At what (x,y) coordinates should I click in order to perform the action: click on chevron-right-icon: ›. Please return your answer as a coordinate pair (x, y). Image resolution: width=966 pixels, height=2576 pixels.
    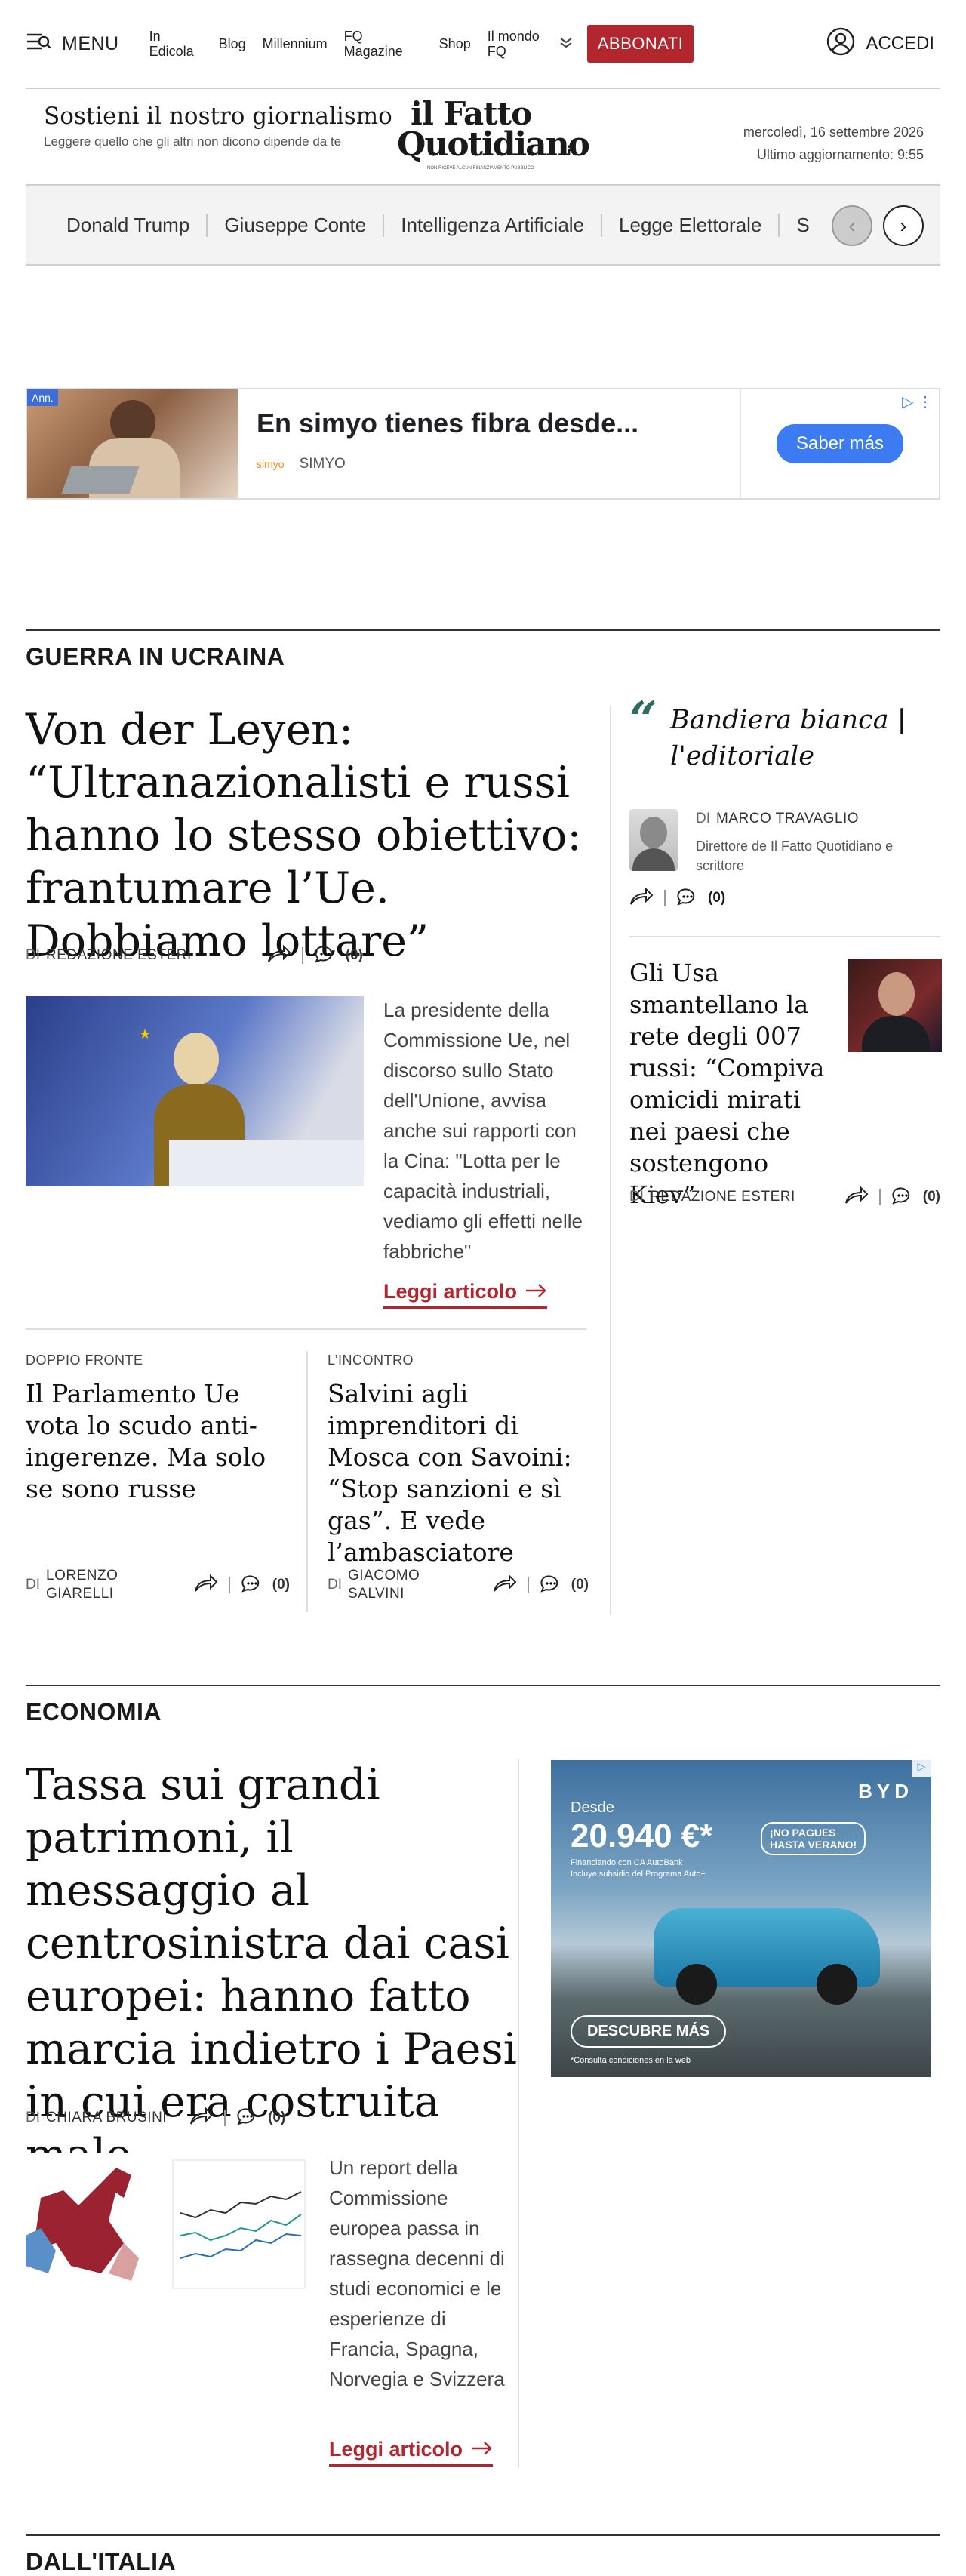
    Looking at the image, I should click on (903, 225).